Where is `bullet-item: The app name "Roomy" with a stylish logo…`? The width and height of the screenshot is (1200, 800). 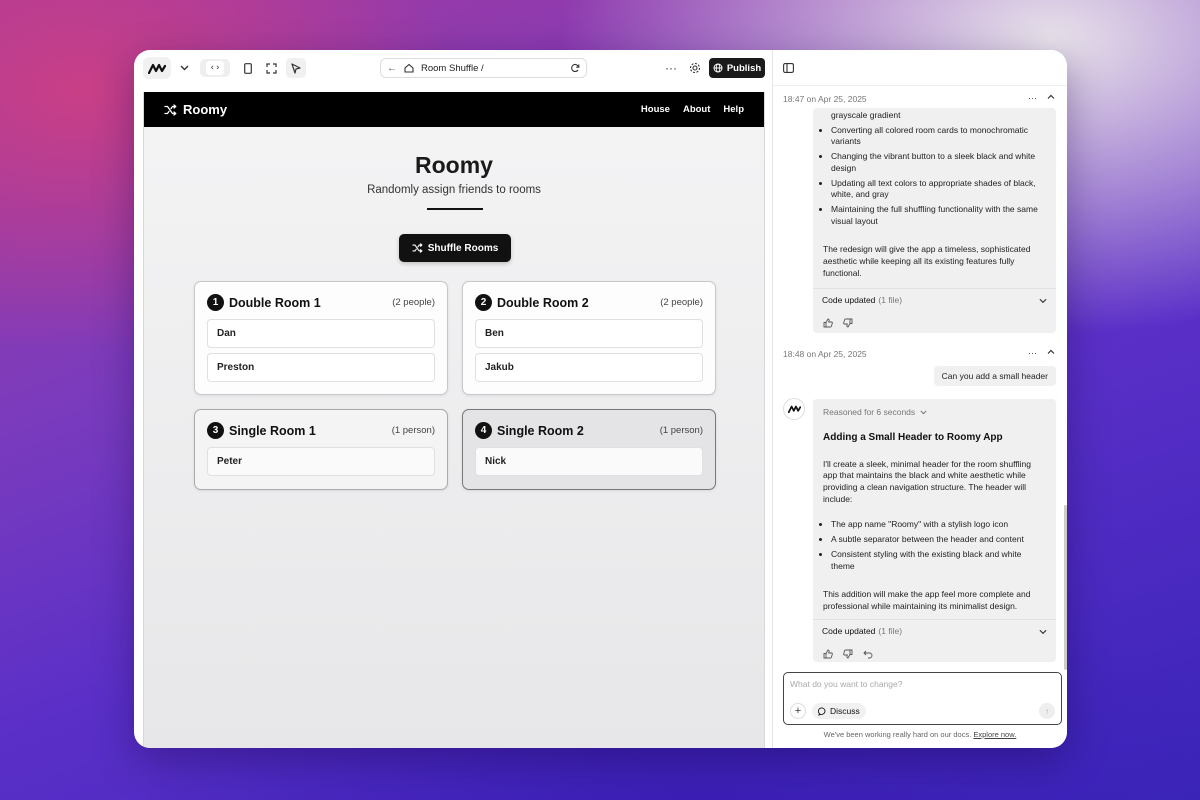 bullet-item: The app name "Roomy" with a stylish logo… is located at coordinates (938, 525).